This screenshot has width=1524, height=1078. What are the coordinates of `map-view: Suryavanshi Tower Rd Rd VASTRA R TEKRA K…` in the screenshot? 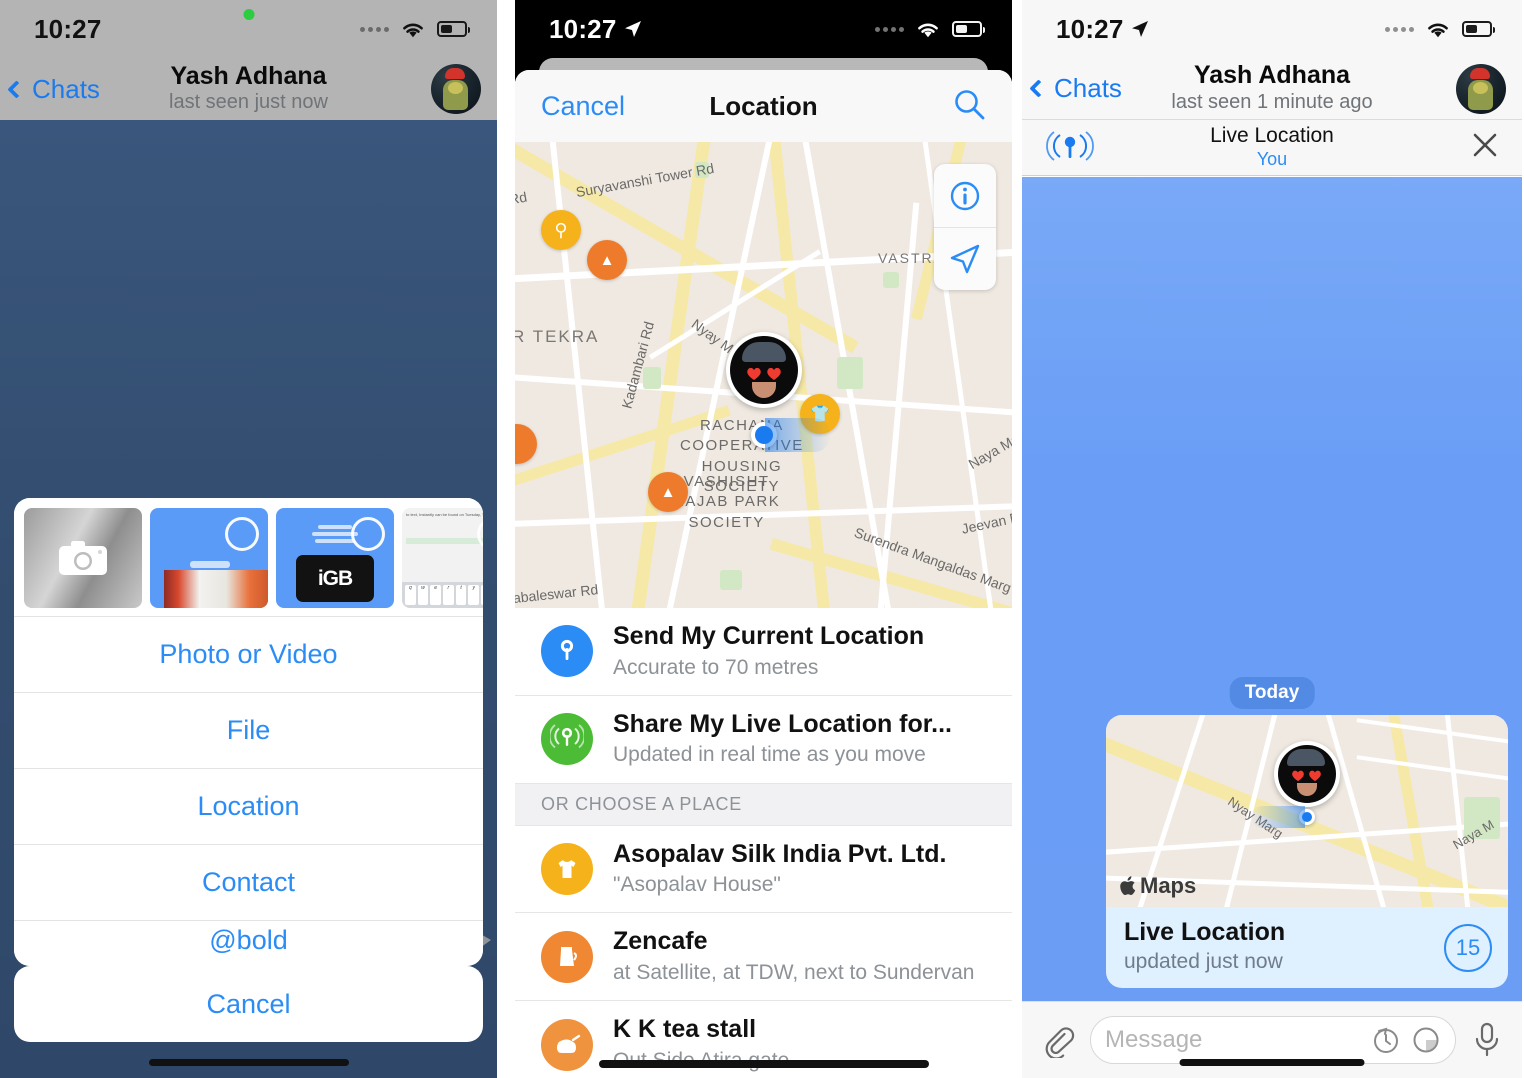 It's located at (763, 375).